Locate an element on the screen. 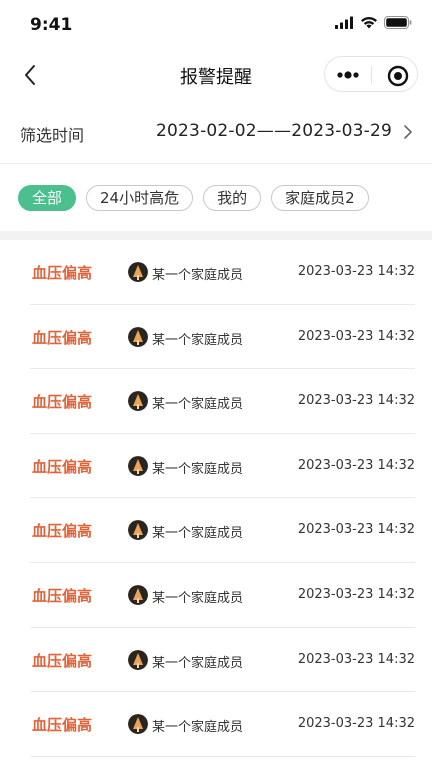  tag-family-member-2: 家庭成员2 is located at coordinates (320, 198).